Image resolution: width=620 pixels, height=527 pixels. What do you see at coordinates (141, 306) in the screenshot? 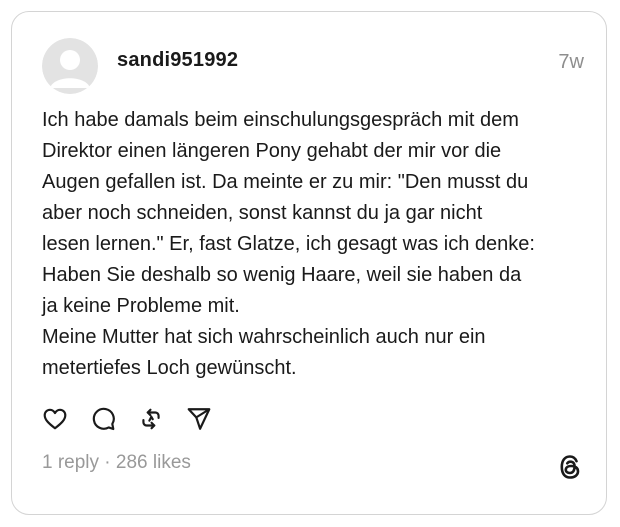
I see `post-text-line: ja keine Probleme mit.` at bounding box center [141, 306].